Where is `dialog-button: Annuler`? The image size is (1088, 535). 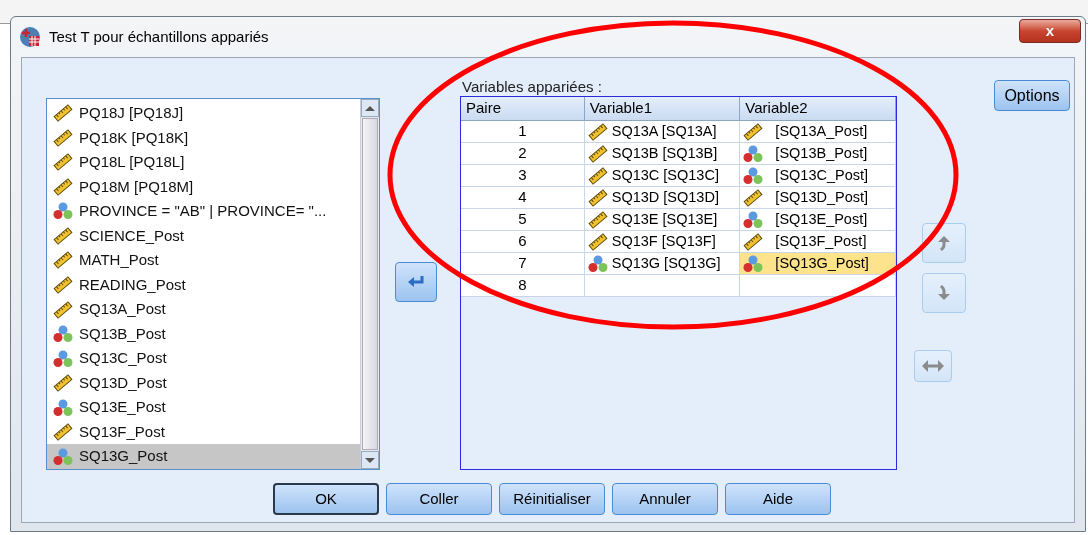
dialog-button: Annuler is located at coordinates (665, 499).